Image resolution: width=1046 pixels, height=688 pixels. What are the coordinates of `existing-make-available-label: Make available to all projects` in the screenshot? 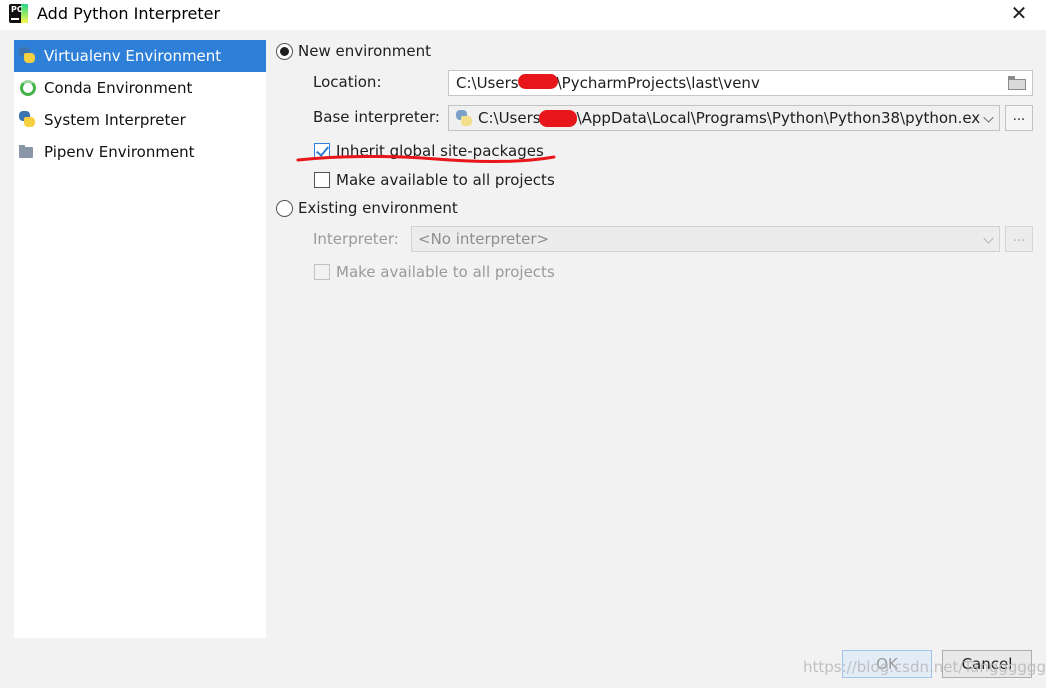 It's located at (445, 272).